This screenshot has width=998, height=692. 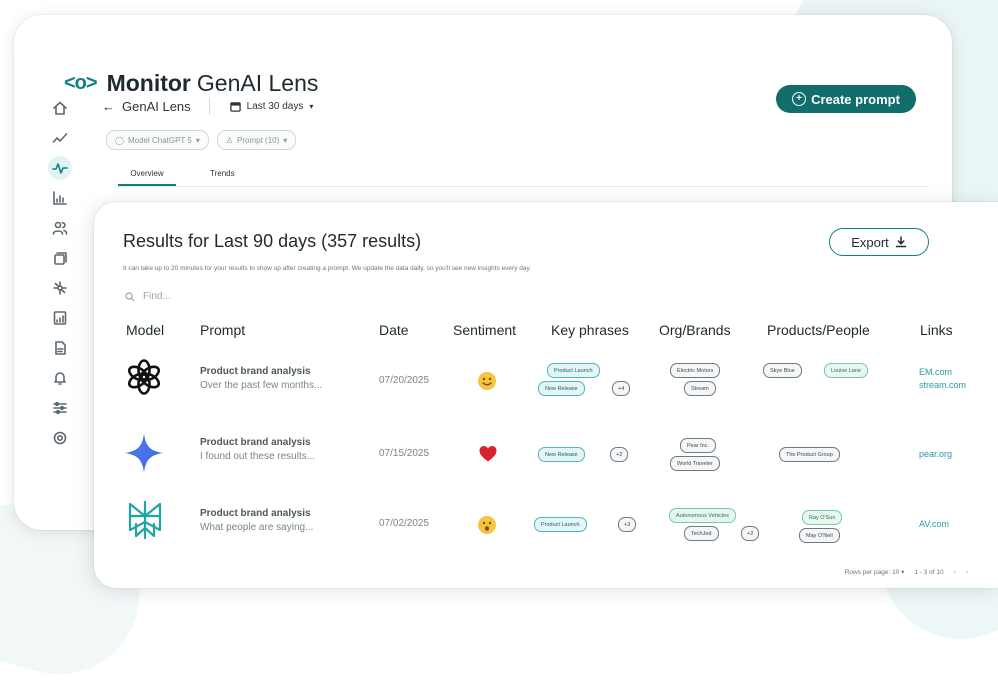 What do you see at coordinates (782, 370) in the screenshot?
I see `person-pill: Skye Blue` at bounding box center [782, 370].